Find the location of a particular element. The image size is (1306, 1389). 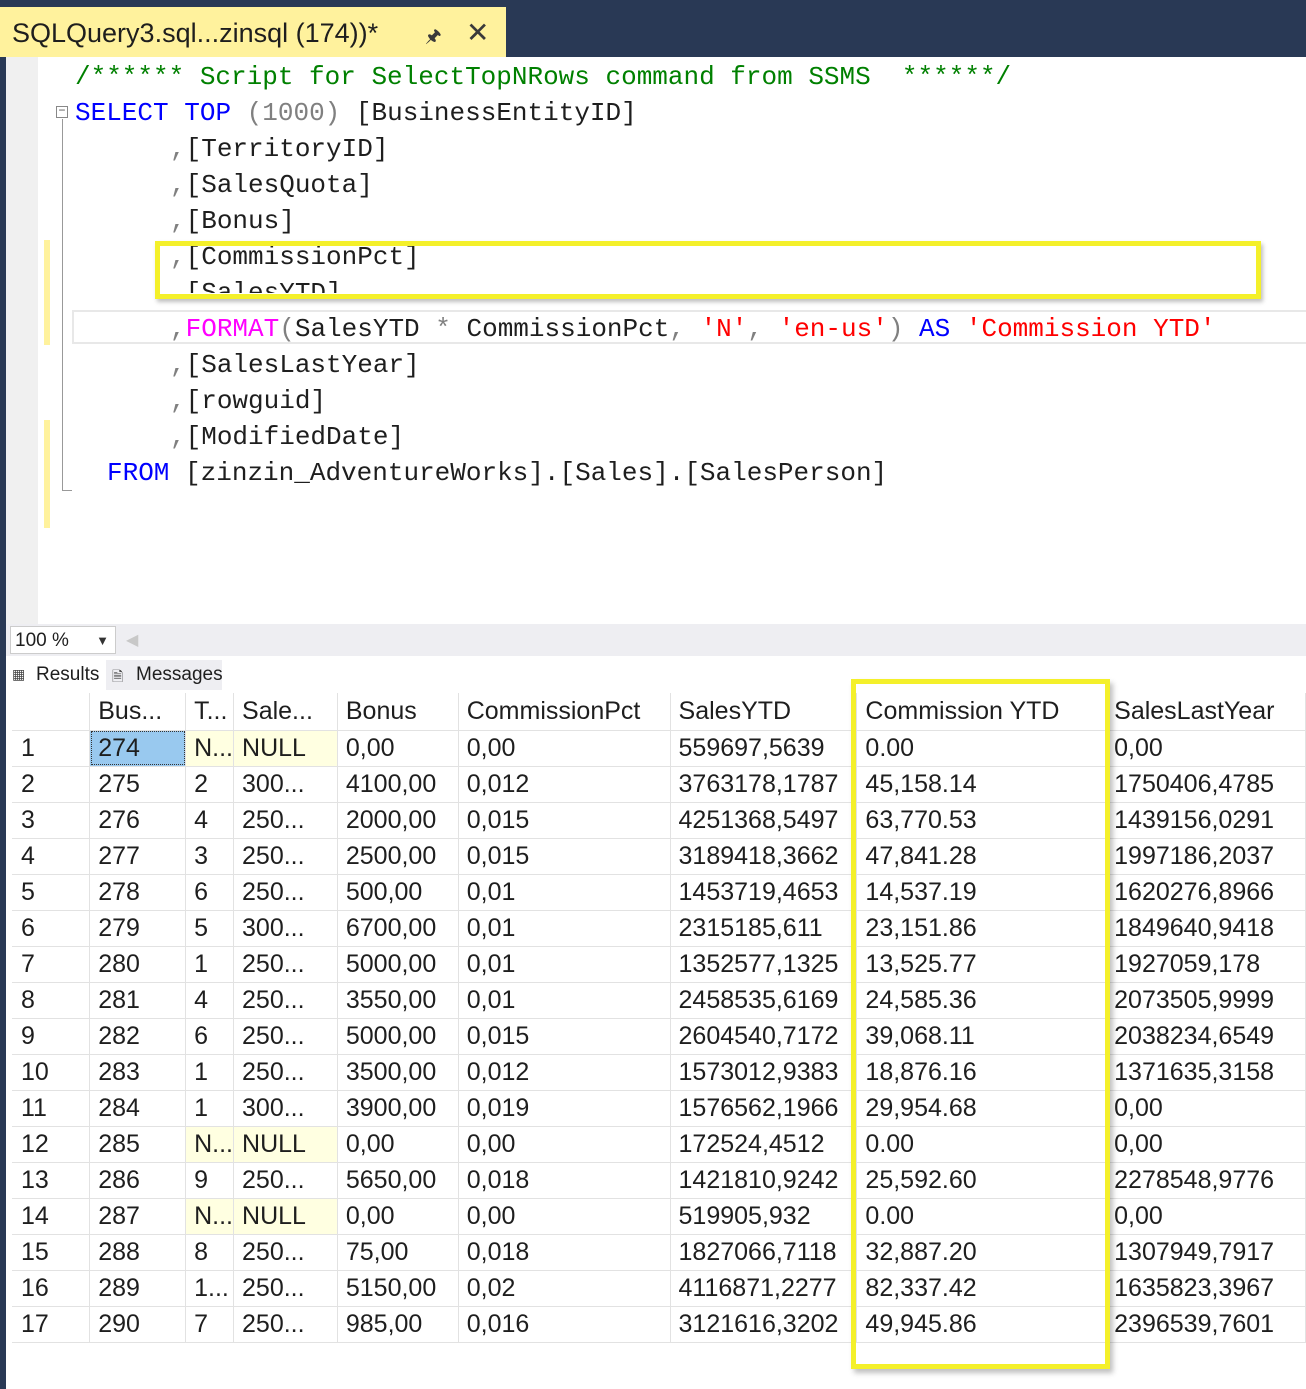

grid-cell: 2500,00 is located at coordinates (398, 856).